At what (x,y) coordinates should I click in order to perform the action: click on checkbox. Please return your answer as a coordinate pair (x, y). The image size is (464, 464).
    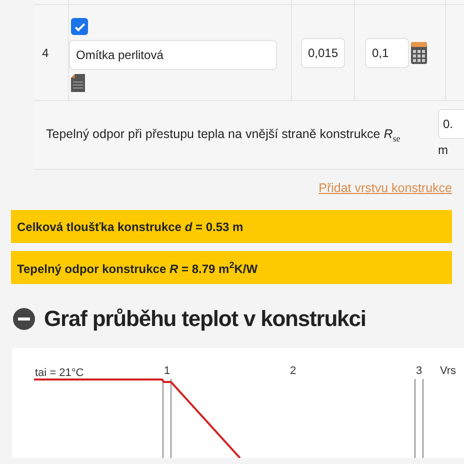
    Looking at the image, I should click on (79, 26).